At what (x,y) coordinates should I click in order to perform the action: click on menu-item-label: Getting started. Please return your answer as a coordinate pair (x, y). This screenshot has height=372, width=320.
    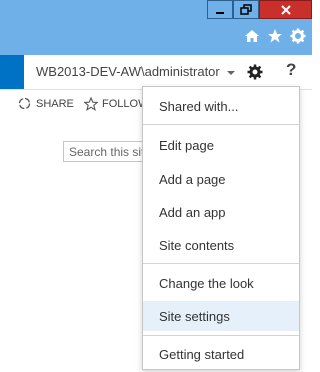
    Looking at the image, I should click on (202, 354).